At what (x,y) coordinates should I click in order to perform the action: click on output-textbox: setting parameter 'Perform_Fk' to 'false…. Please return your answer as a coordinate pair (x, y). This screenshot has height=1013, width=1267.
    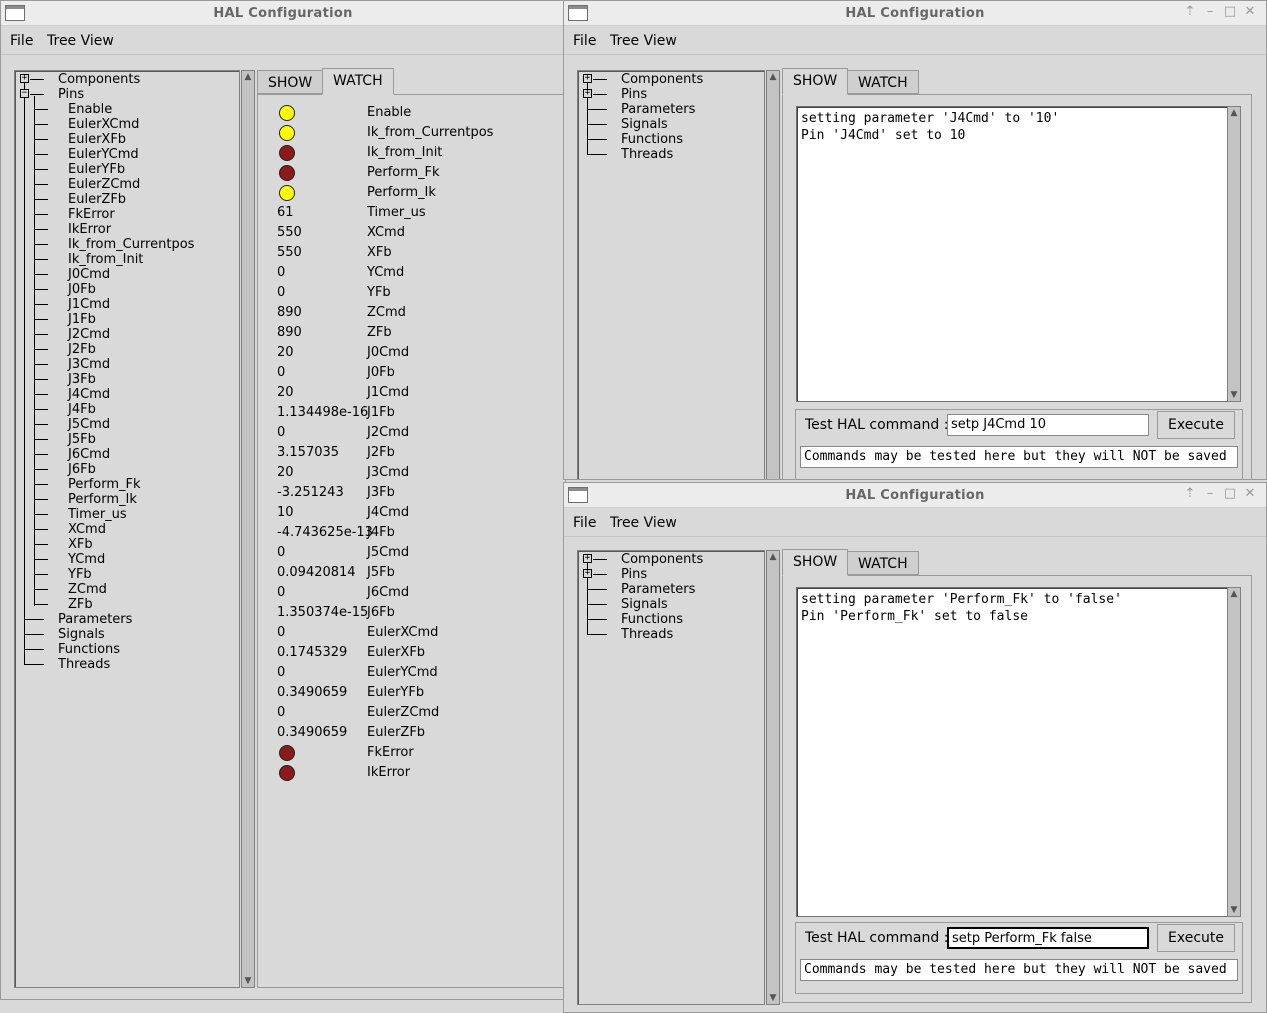
    Looking at the image, I should click on (1012, 752).